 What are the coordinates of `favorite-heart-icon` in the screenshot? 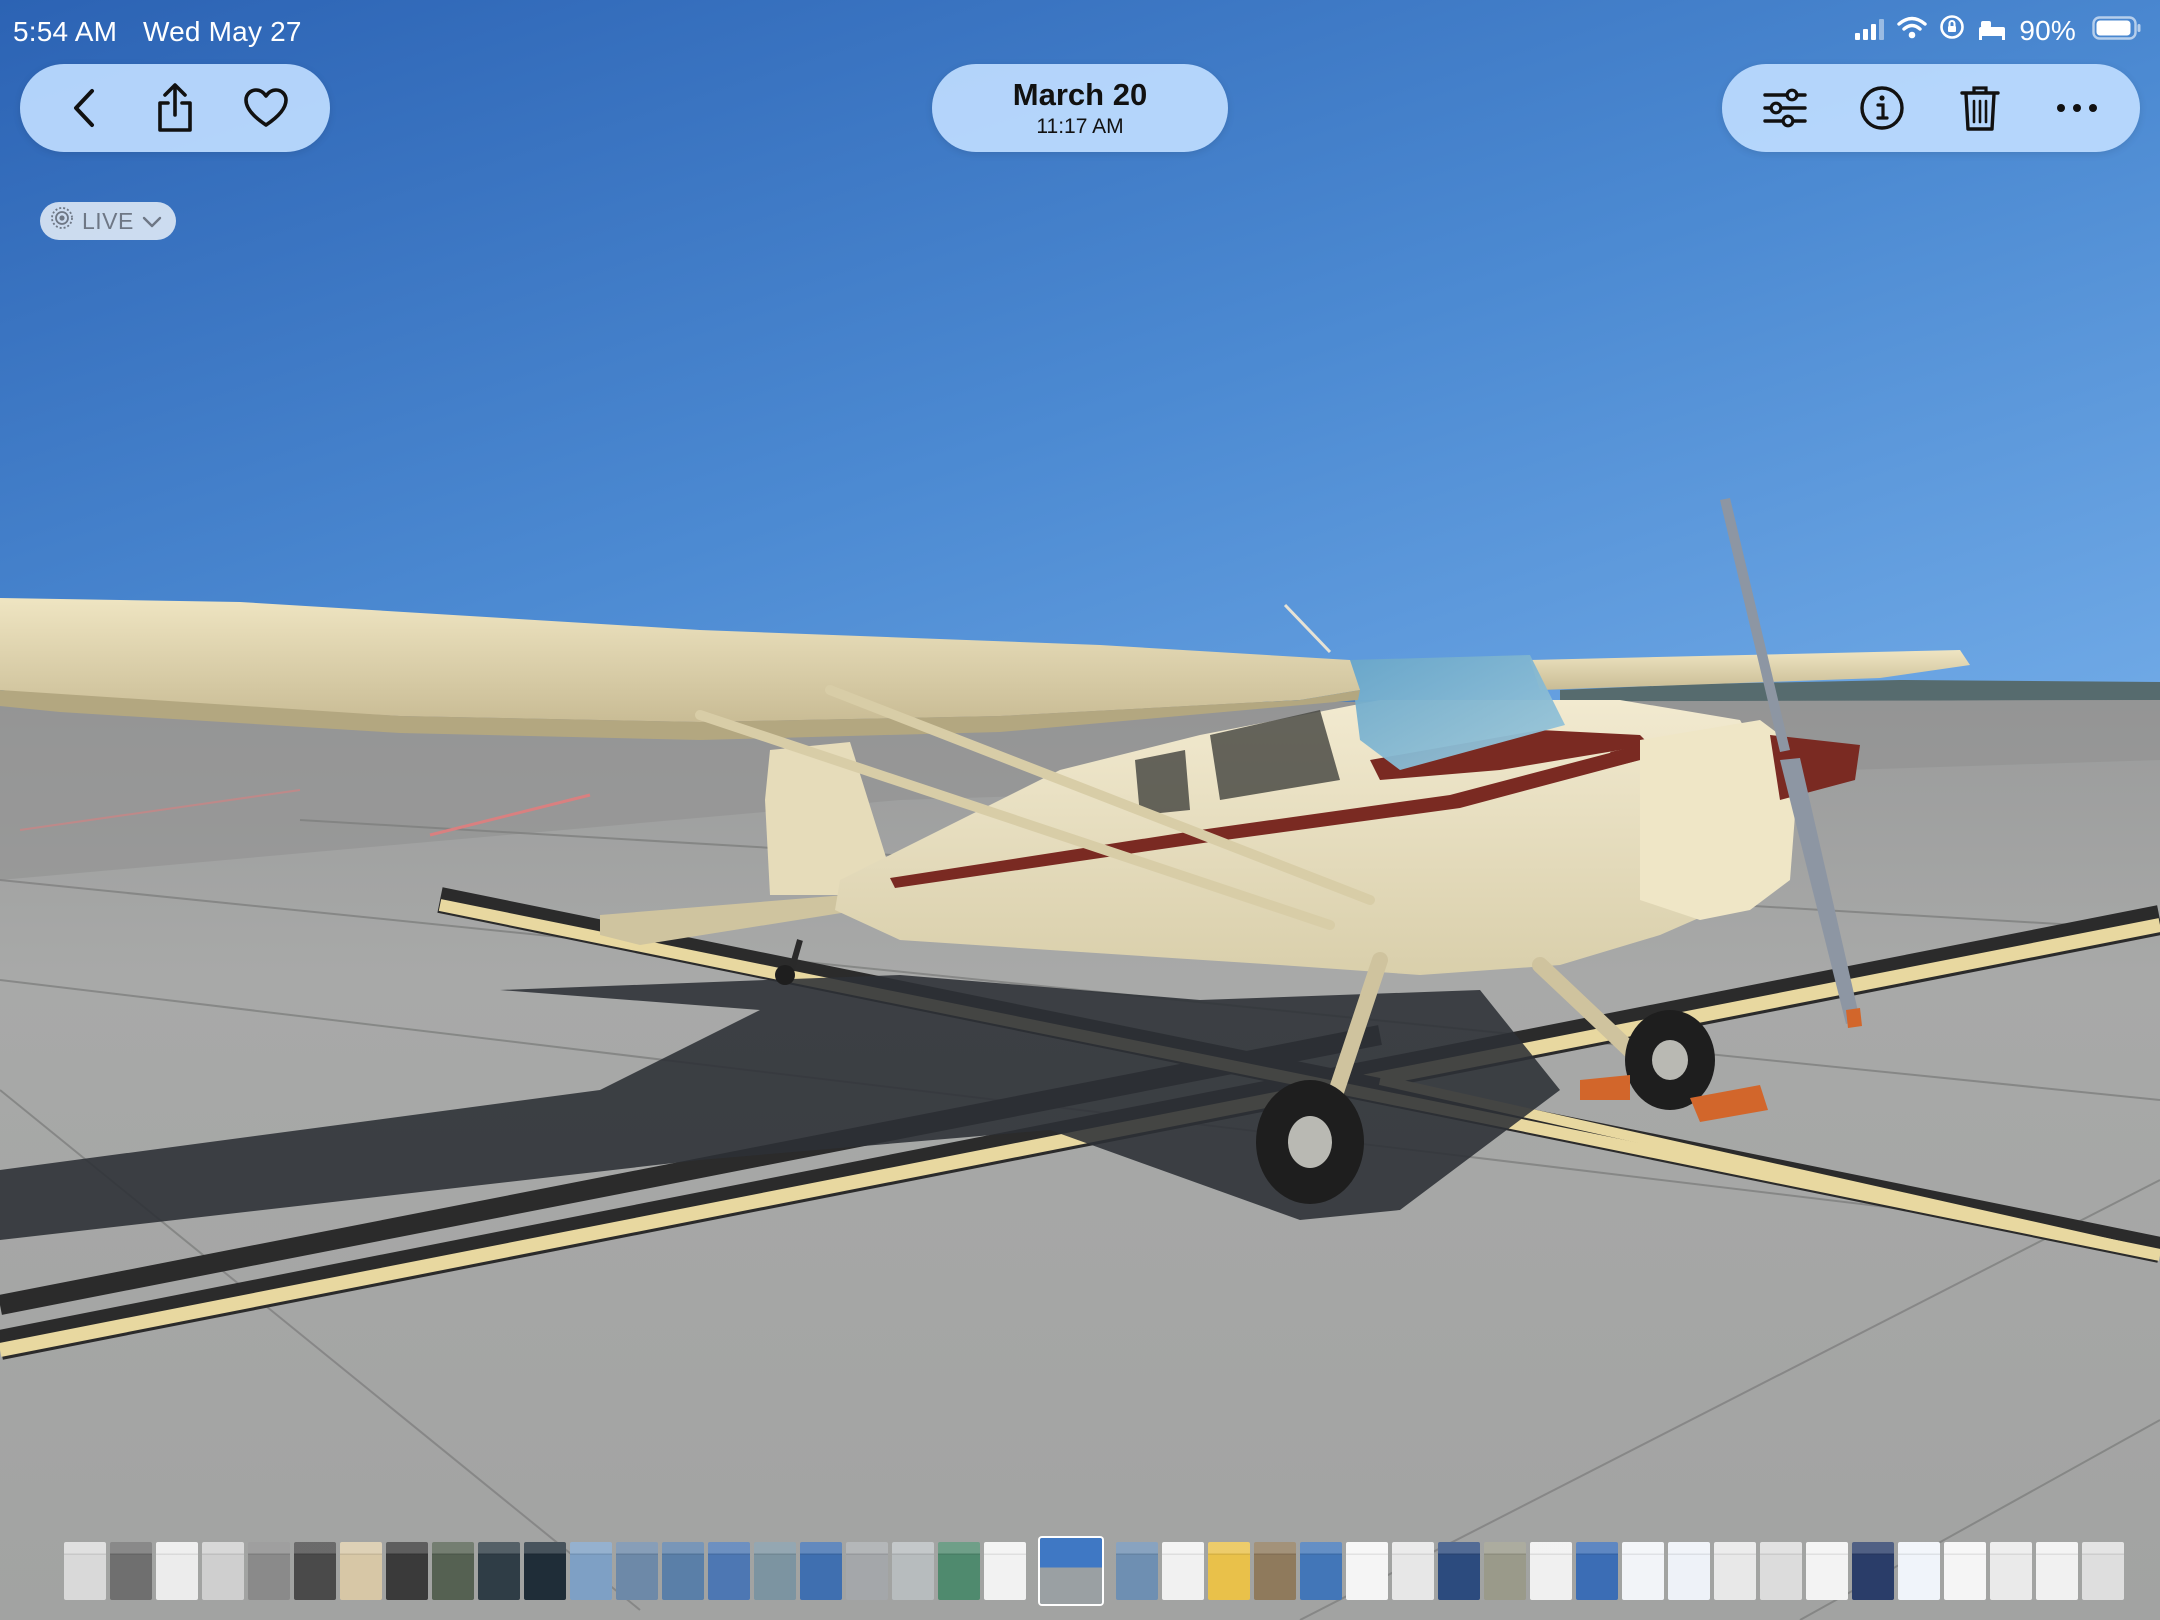 It's located at (266, 108).